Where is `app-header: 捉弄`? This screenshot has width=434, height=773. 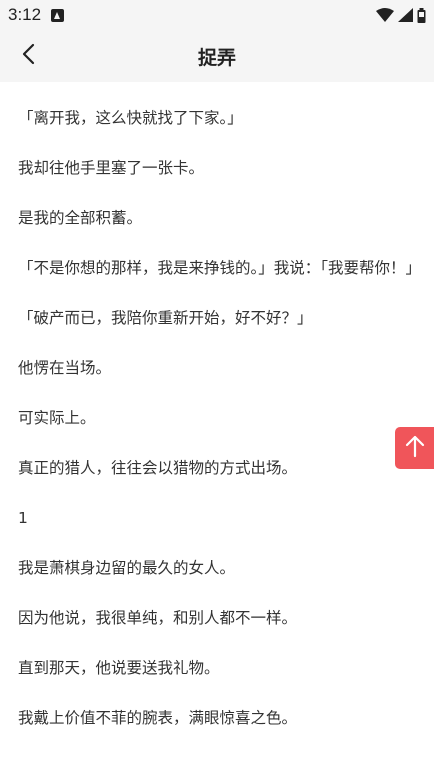 app-header: 捉弄 is located at coordinates (217, 56).